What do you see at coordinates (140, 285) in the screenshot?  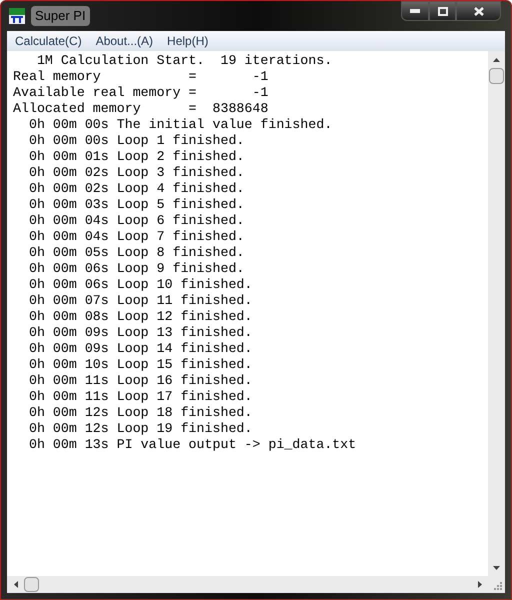 I see `output-line: 0h 00m 06s Loop 10 finished.` at bounding box center [140, 285].